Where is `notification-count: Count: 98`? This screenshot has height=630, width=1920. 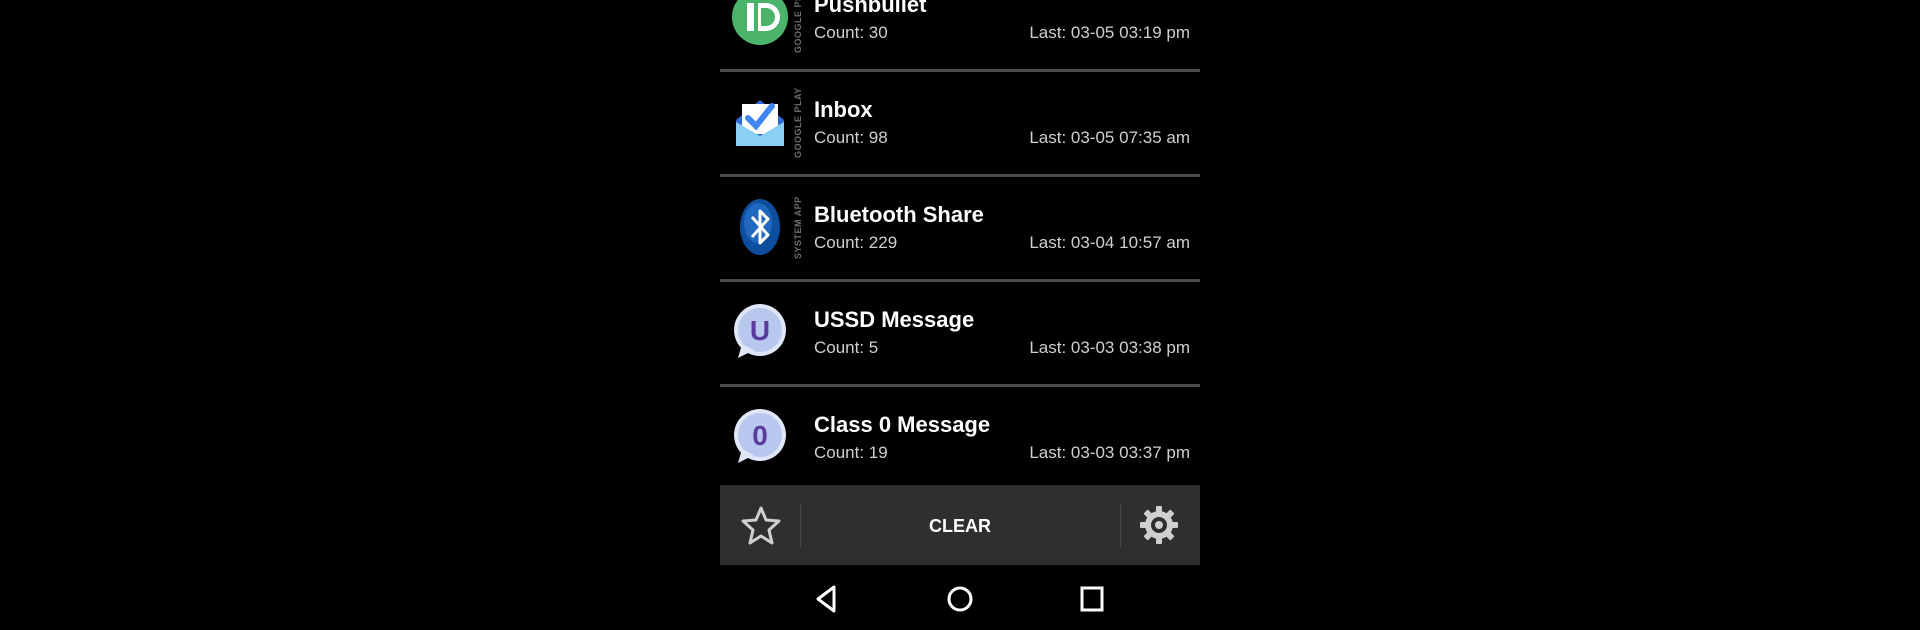 notification-count: Count: 98 is located at coordinates (851, 137).